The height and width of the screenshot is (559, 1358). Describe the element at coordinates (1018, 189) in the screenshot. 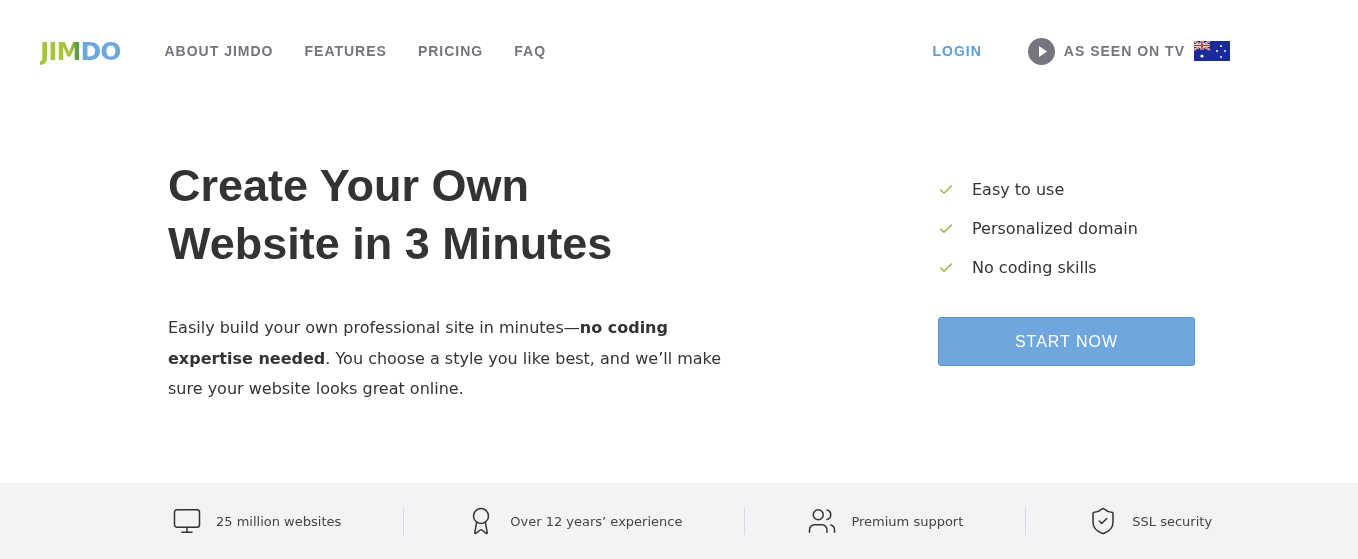

I see `benefit-text: Easy to use` at that location.